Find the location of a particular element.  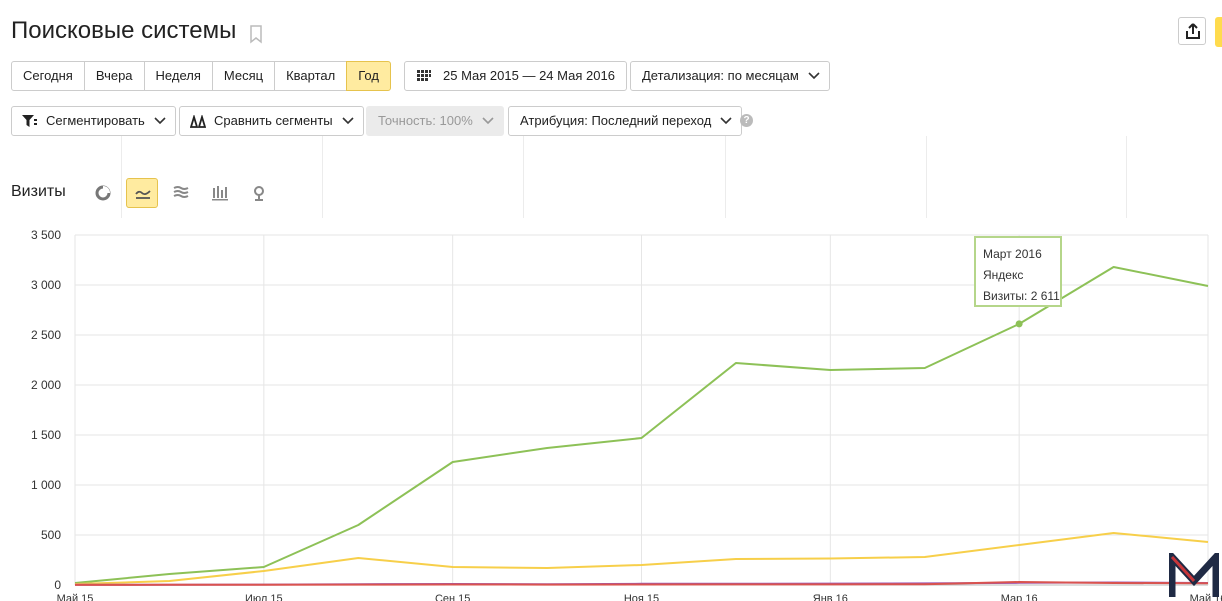

tooltip-period: Март 2016 is located at coordinates (1012, 254).